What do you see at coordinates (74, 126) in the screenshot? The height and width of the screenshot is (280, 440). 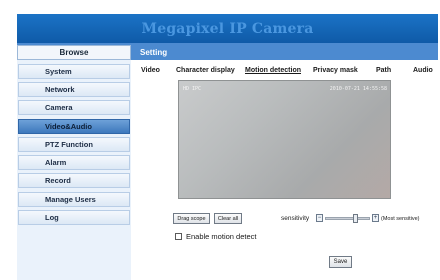 I see `sidebar-item-video-audio: Video&Audio` at bounding box center [74, 126].